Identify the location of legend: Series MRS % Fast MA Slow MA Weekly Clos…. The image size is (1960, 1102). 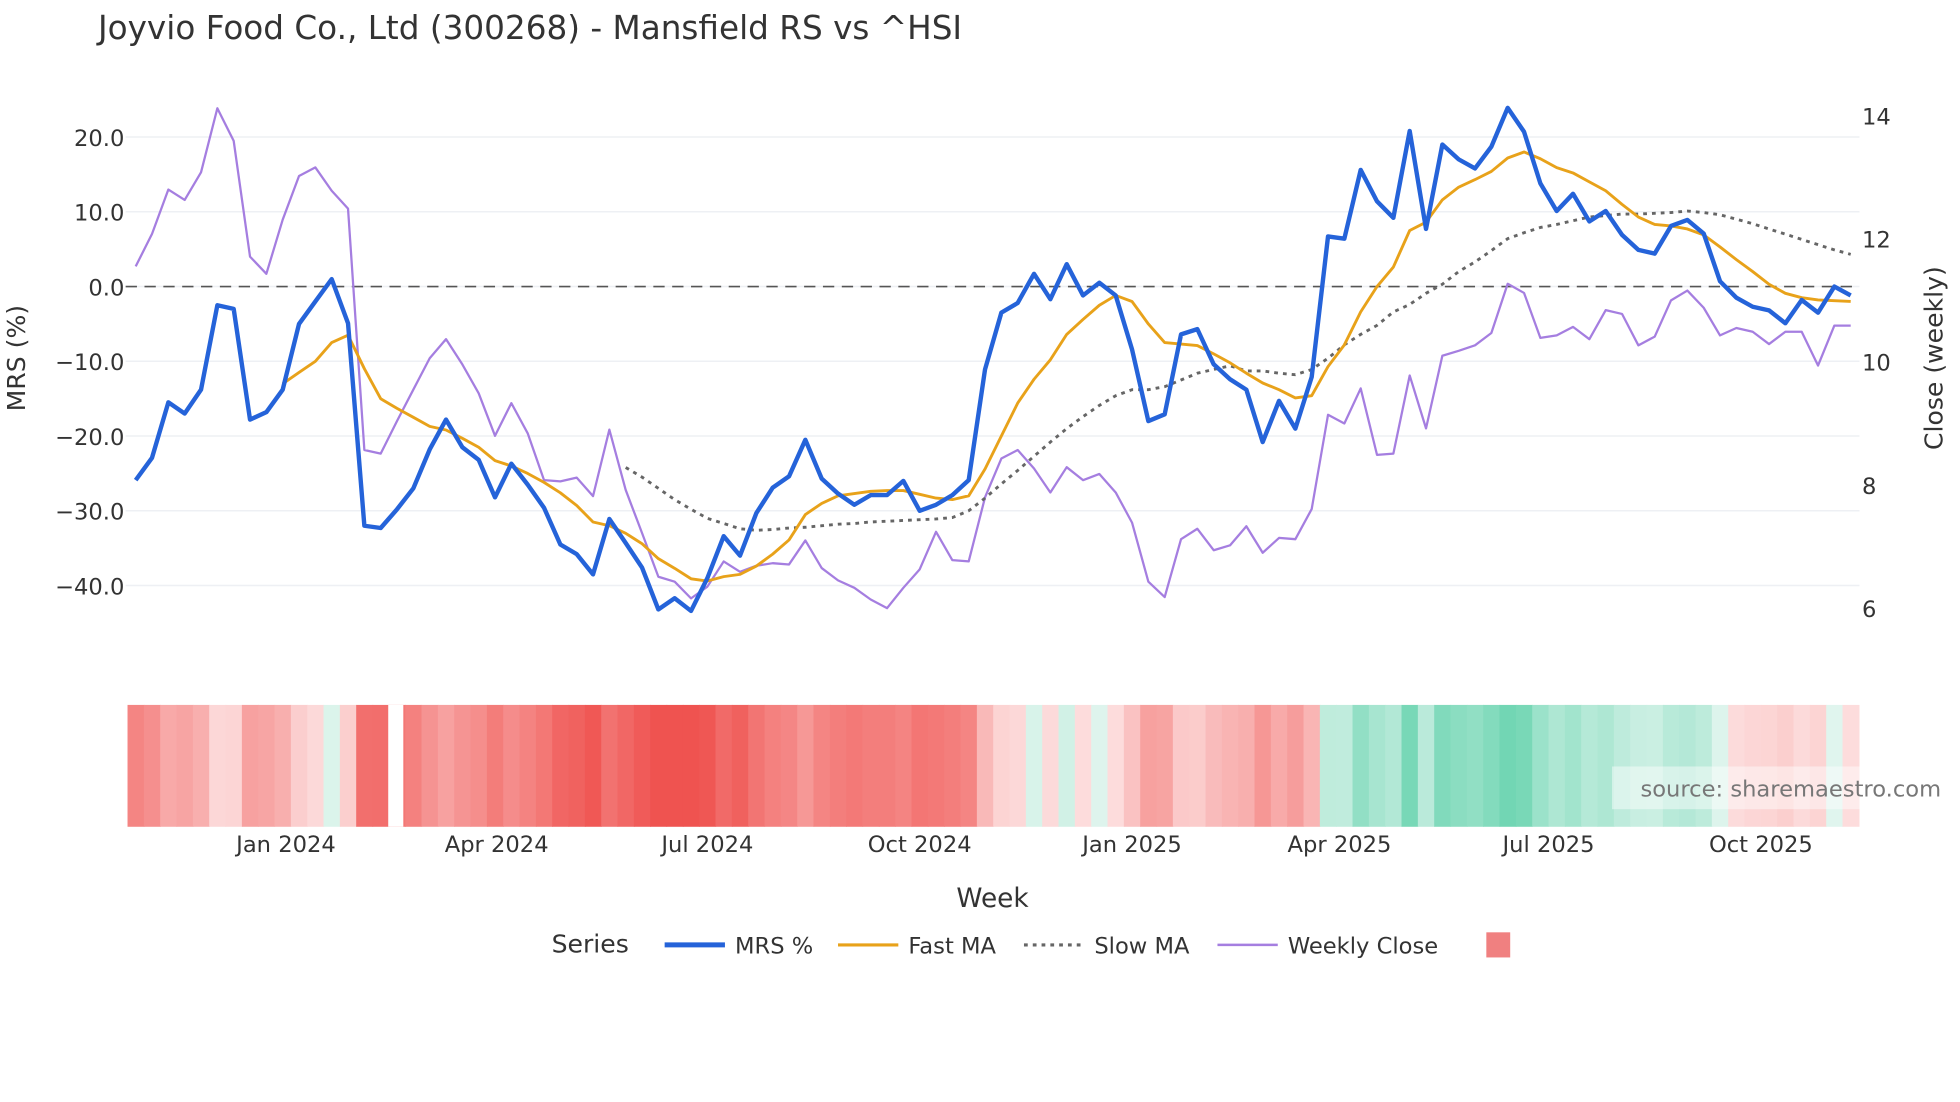
(1031, 944).